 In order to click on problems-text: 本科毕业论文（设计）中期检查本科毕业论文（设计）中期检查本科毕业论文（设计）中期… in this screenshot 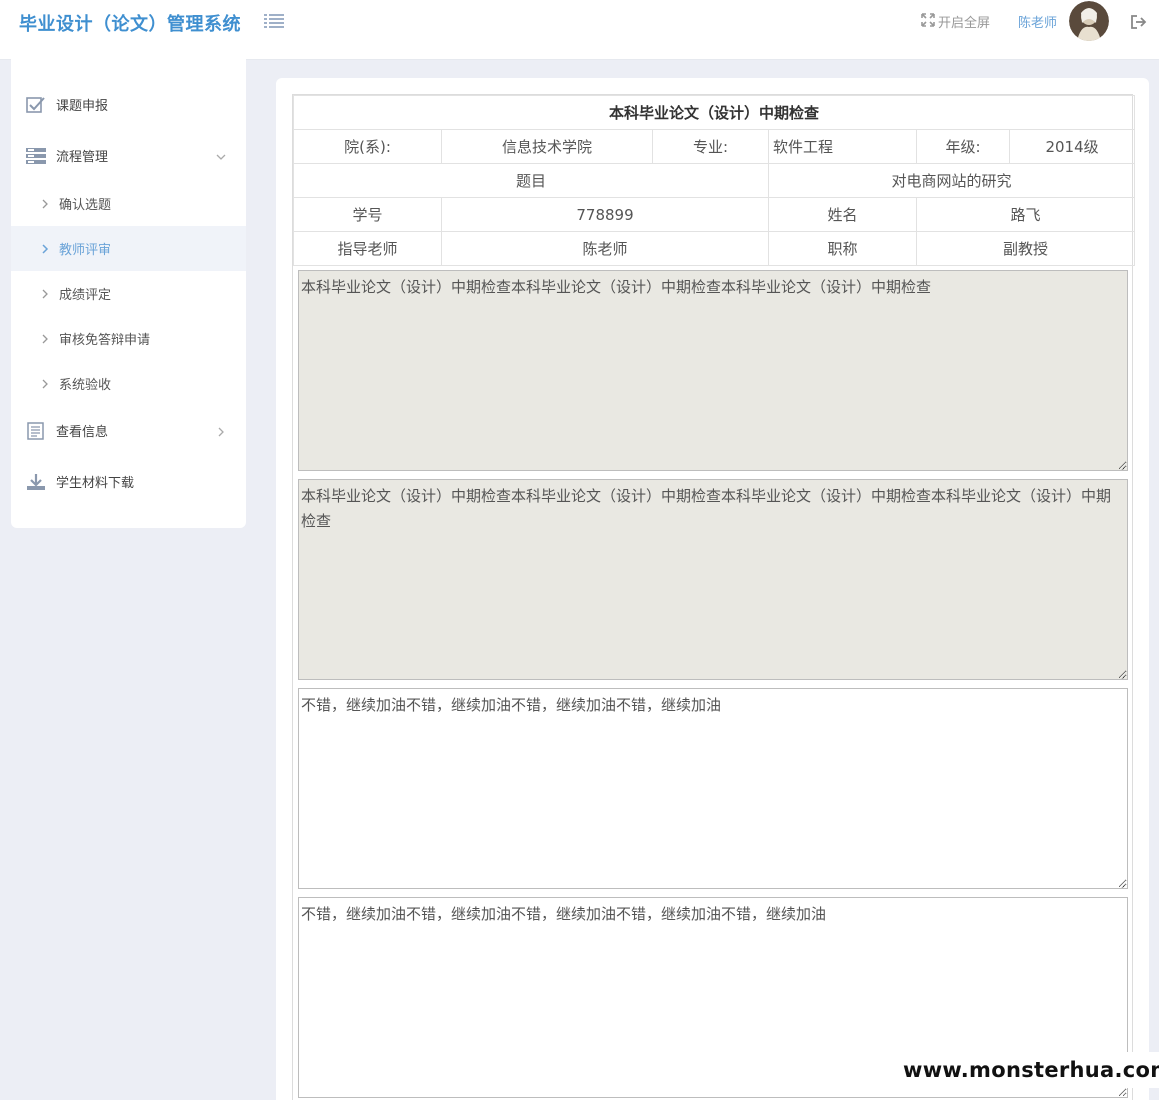, I will do `click(706, 508)`.